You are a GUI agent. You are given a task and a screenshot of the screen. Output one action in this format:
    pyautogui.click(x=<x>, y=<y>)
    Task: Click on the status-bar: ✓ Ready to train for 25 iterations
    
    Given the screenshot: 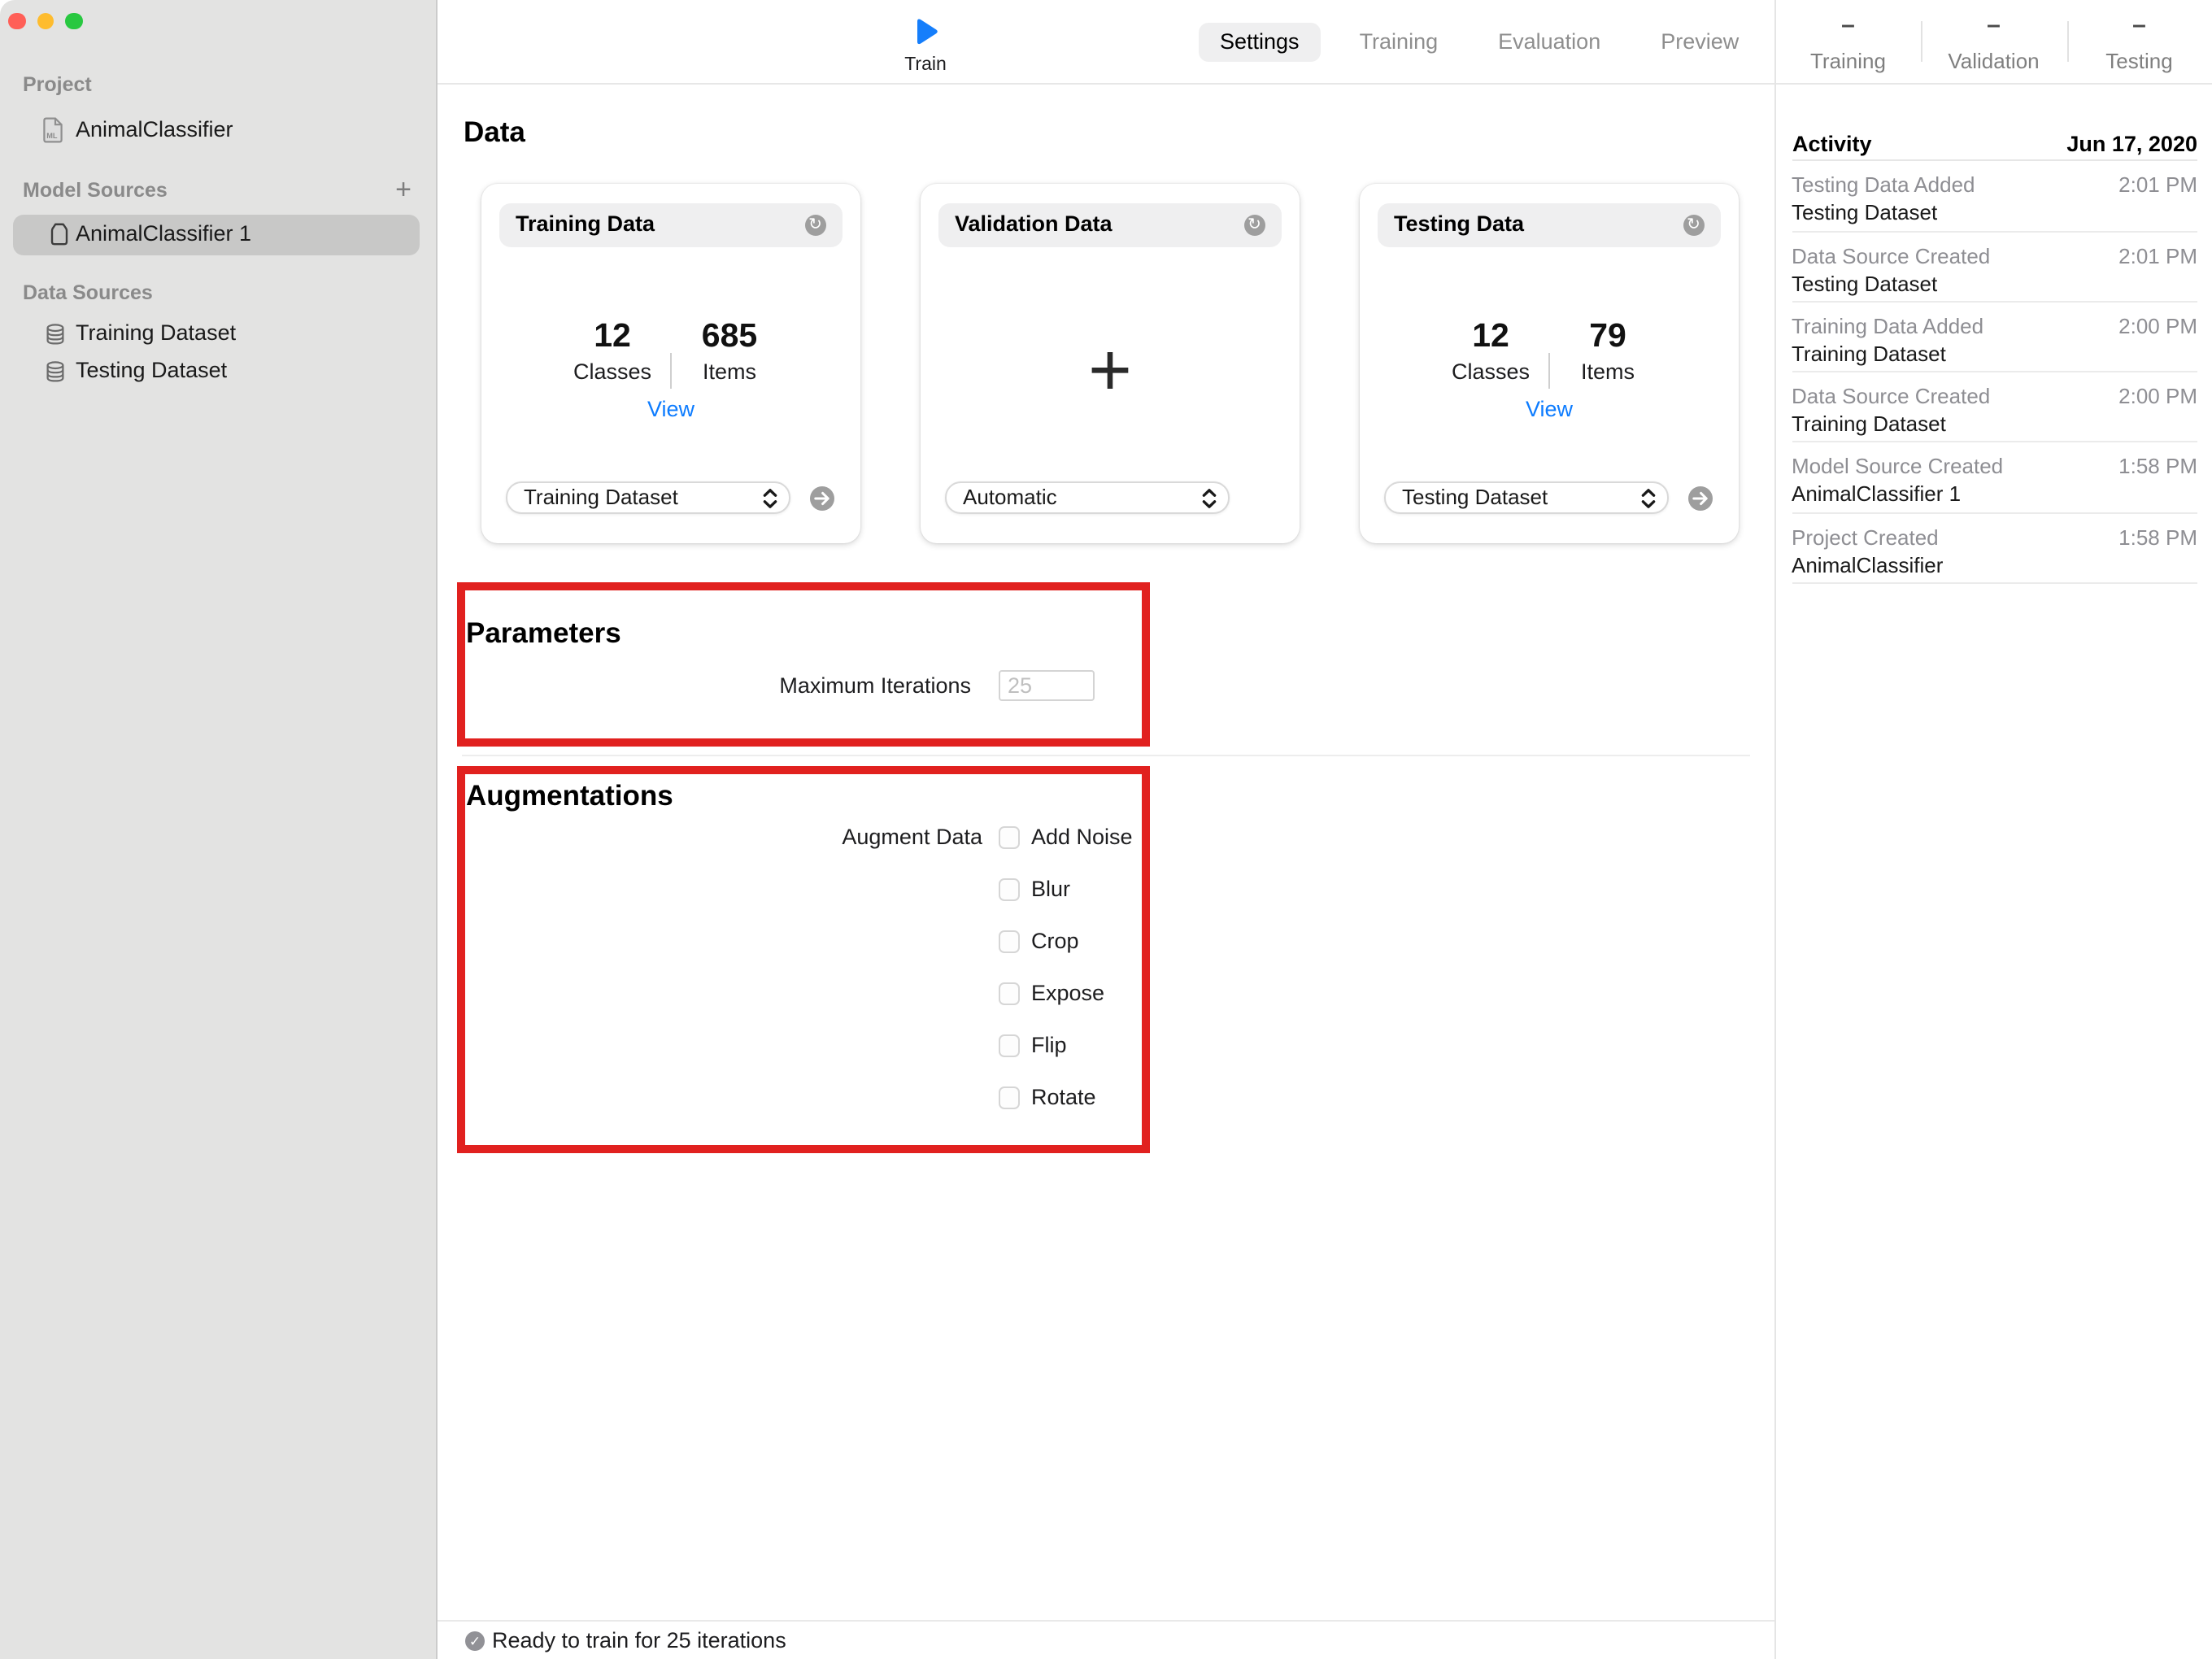 What is the action you would take?
    pyautogui.click(x=1106, y=1639)
    